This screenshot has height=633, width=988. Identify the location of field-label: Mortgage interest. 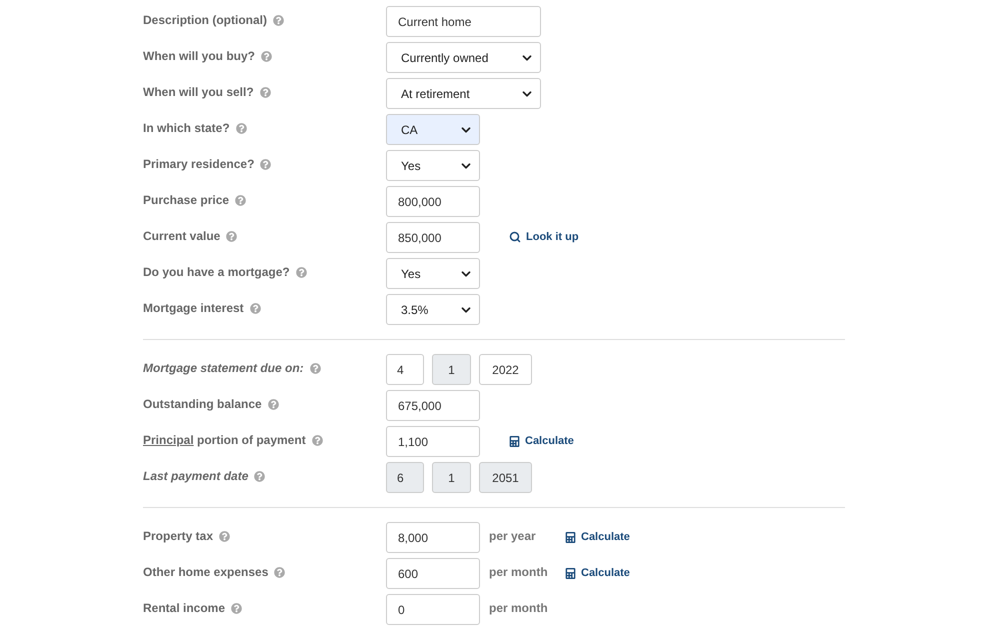
(193, 308).